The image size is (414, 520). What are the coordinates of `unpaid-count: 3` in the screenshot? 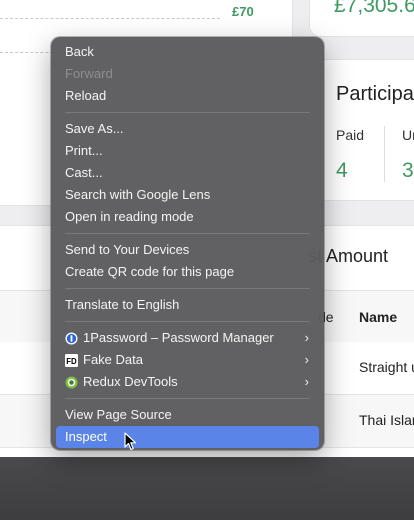 It's located at (408, 170).